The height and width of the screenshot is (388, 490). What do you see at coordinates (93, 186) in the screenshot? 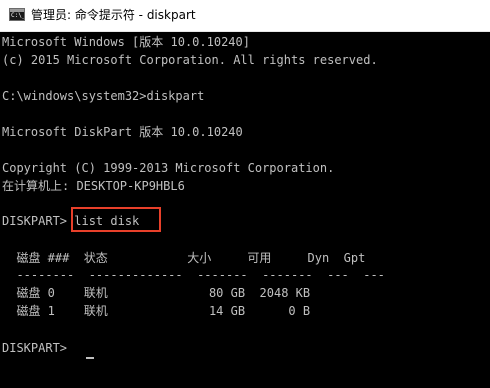
I see `computer-name-line: 在计算机上: DESKTOP-KP9HBL6` at bounding box center [93, 186].